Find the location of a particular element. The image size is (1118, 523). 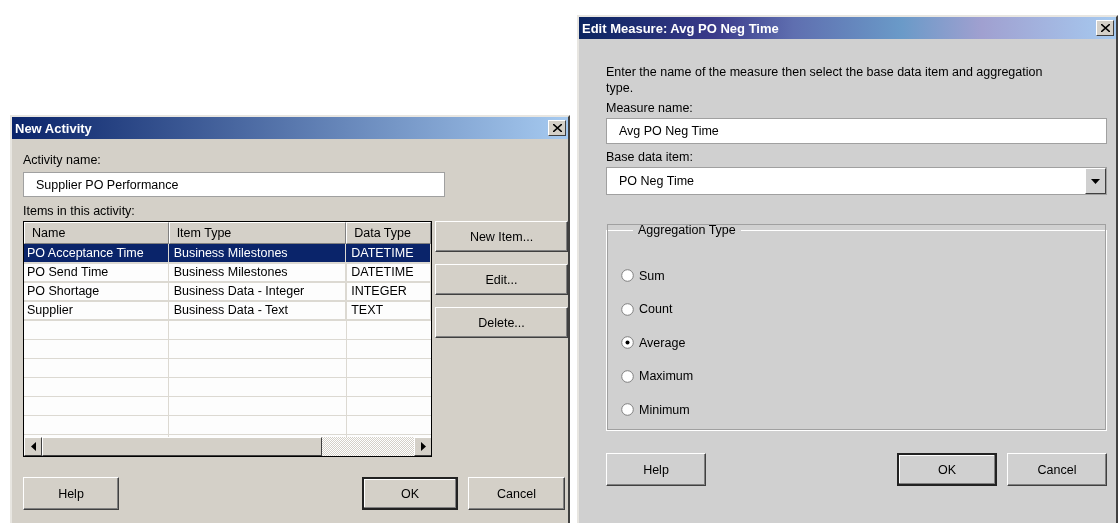

table-row: PO Shortage Business Data - Integer INTEGER is located at coordinates (227, 291).